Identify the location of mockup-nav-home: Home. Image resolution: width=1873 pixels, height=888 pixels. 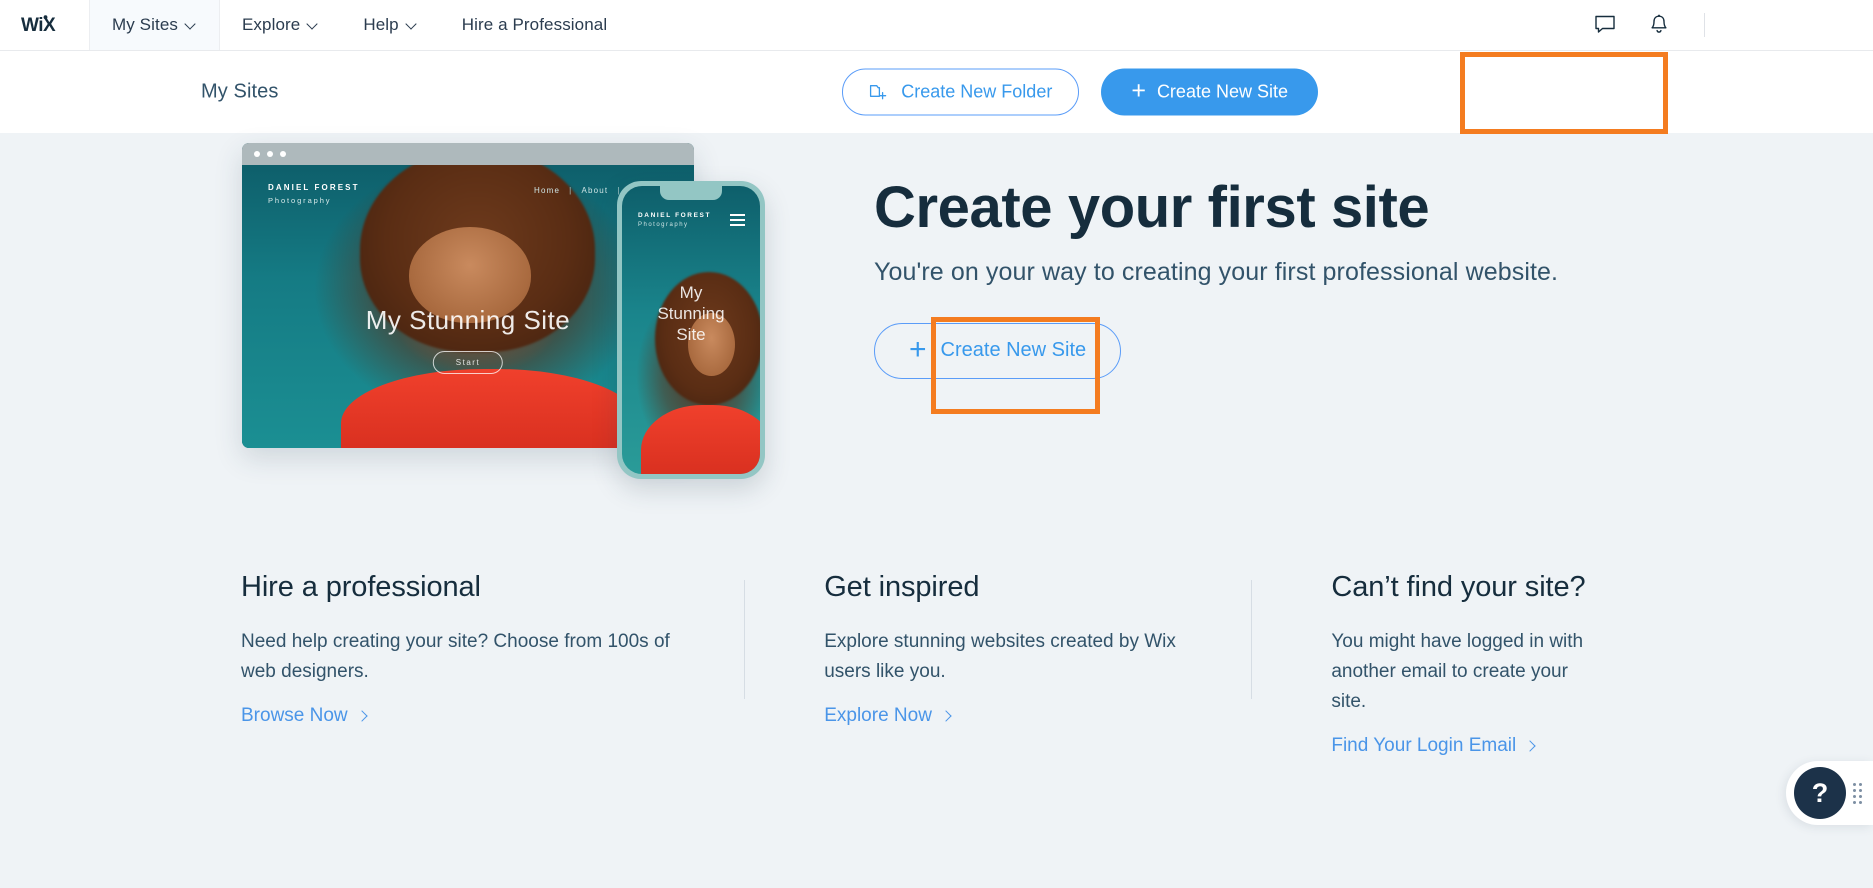
(547, 190).